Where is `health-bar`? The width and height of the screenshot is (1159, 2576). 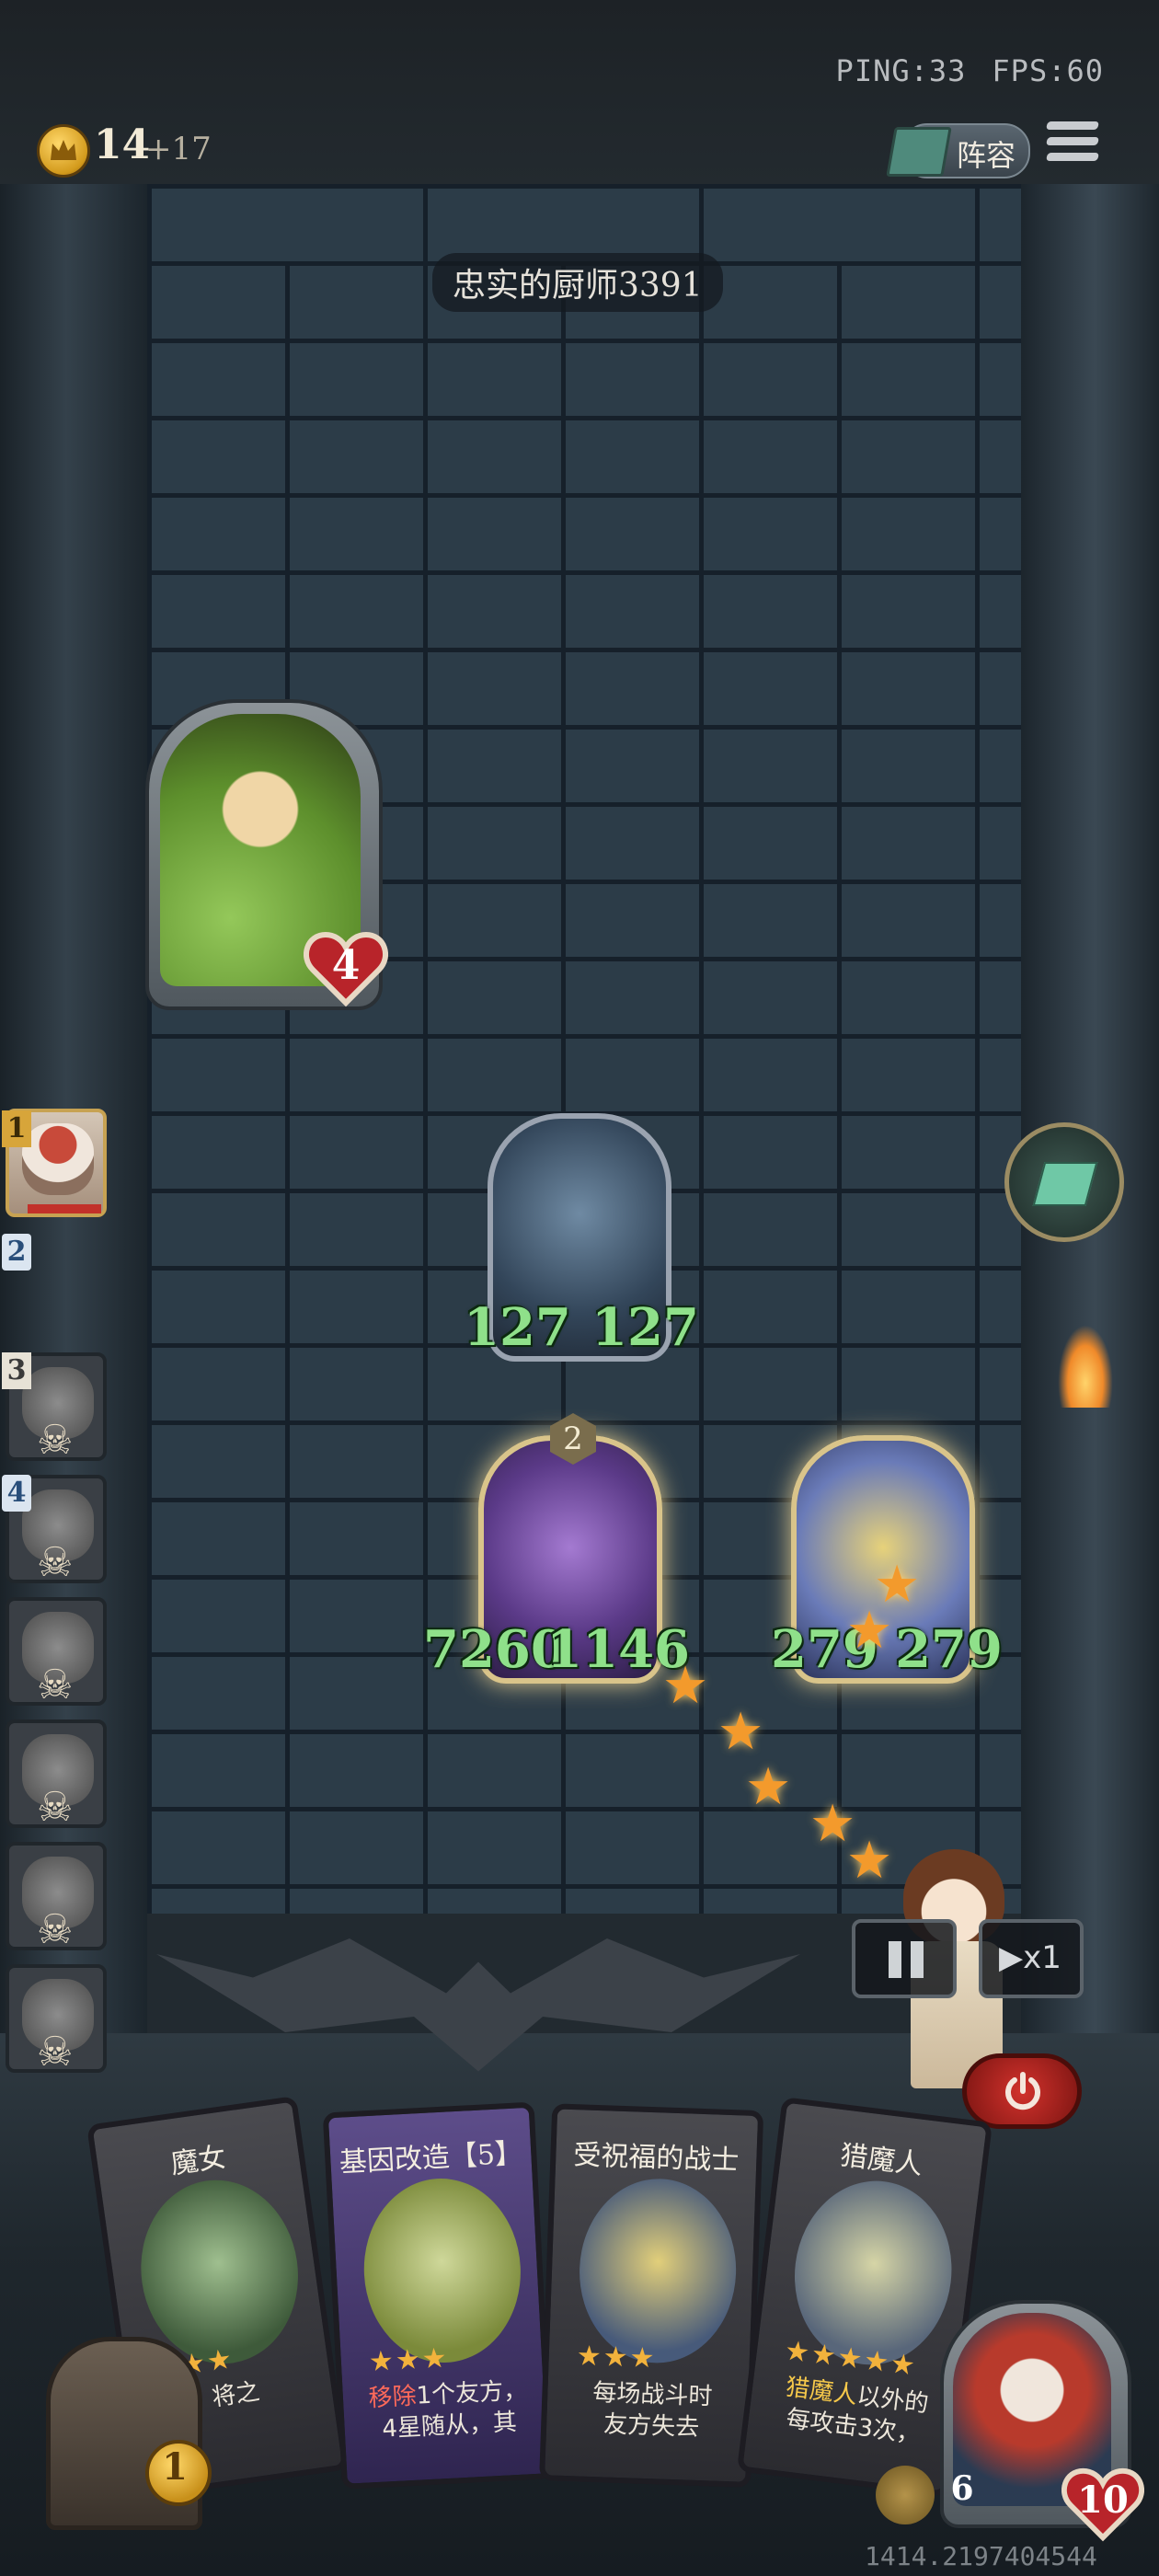
health-bar is located at coordinates (64, 1208).